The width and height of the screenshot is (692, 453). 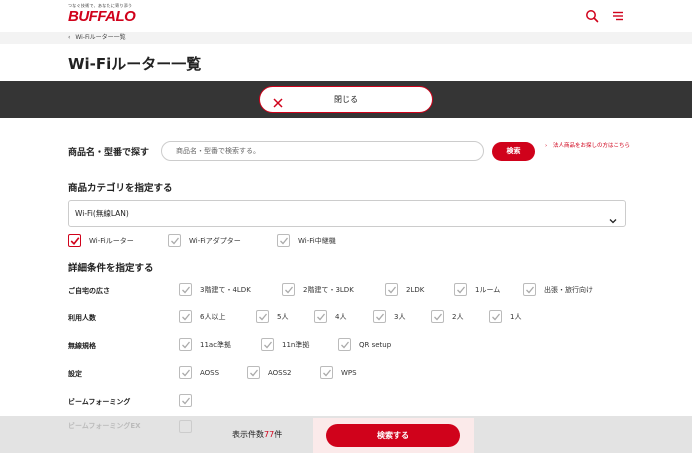 I want to click on detail-checkbox: 2人, so click(x=447, y=316).